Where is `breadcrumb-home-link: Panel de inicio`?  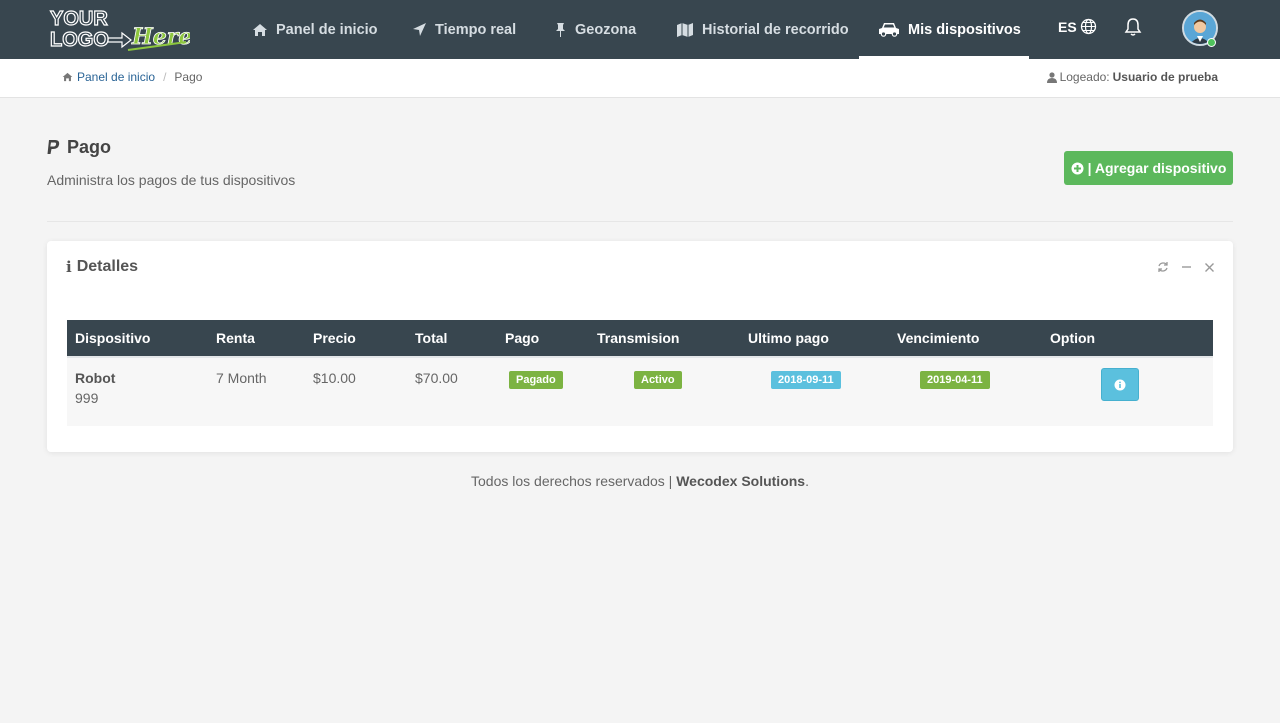
breadcrumb-home-link: Panel de inicio is located at coordinates (116, 77).